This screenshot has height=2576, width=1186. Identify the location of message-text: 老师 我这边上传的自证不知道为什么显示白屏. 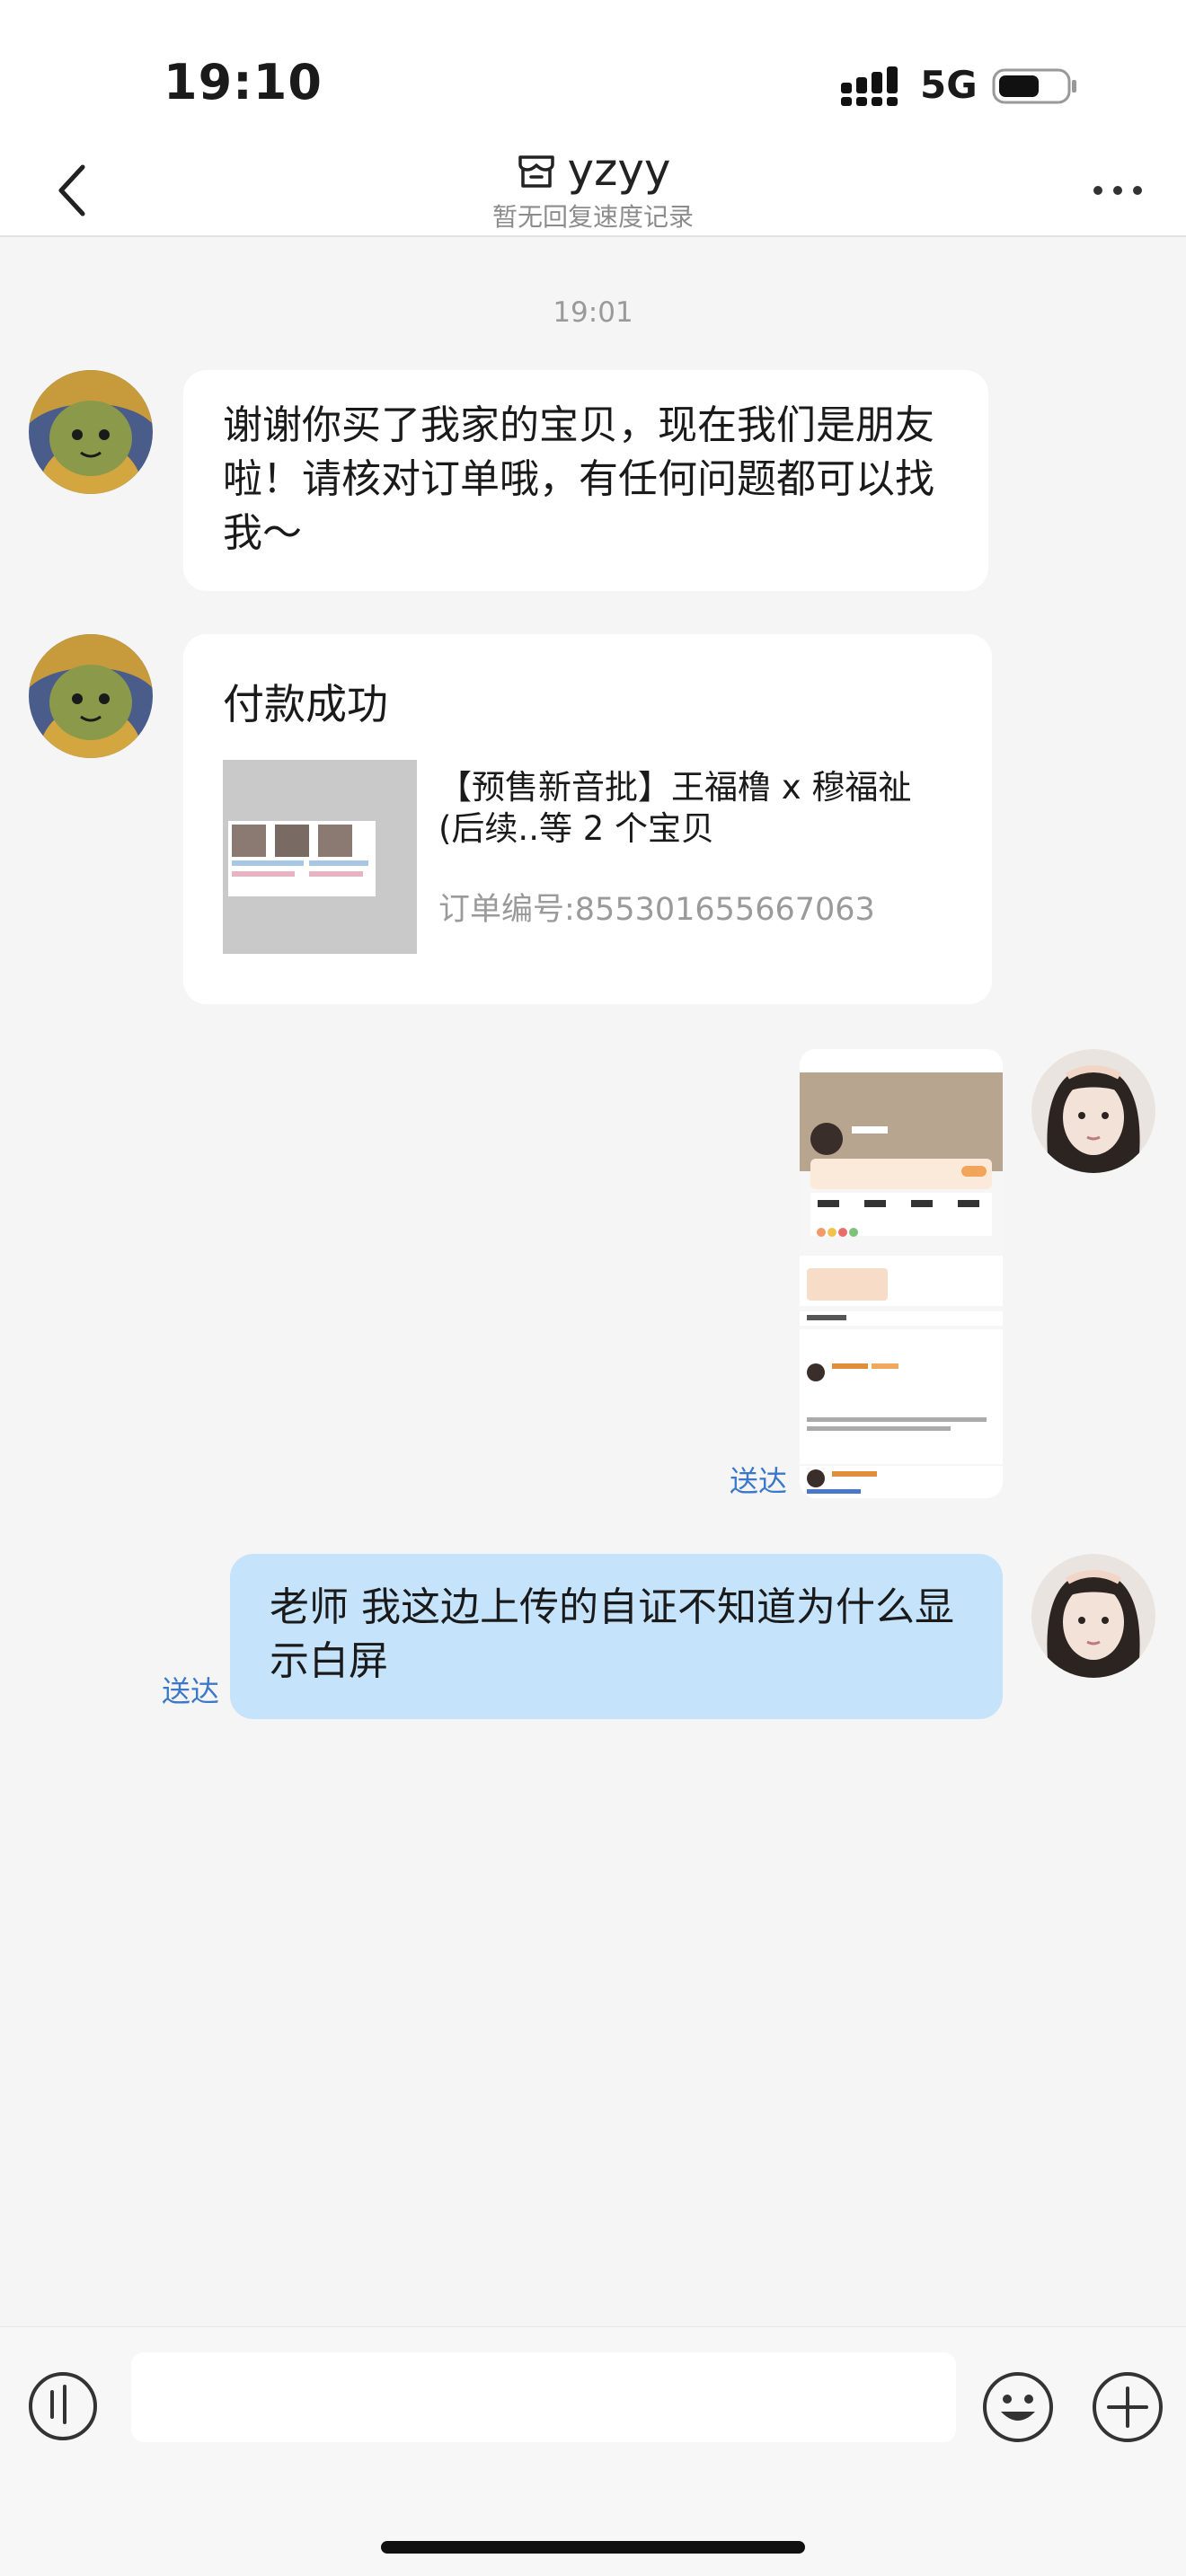
(612, 1634).